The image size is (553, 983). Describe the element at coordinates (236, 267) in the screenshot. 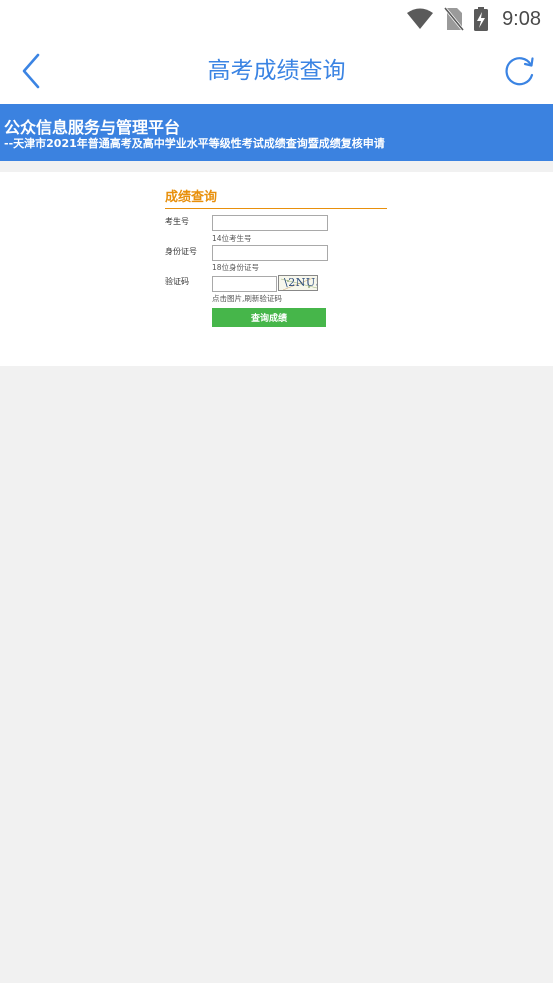

I see `id-number-hint: 18位身份证号` at that location.